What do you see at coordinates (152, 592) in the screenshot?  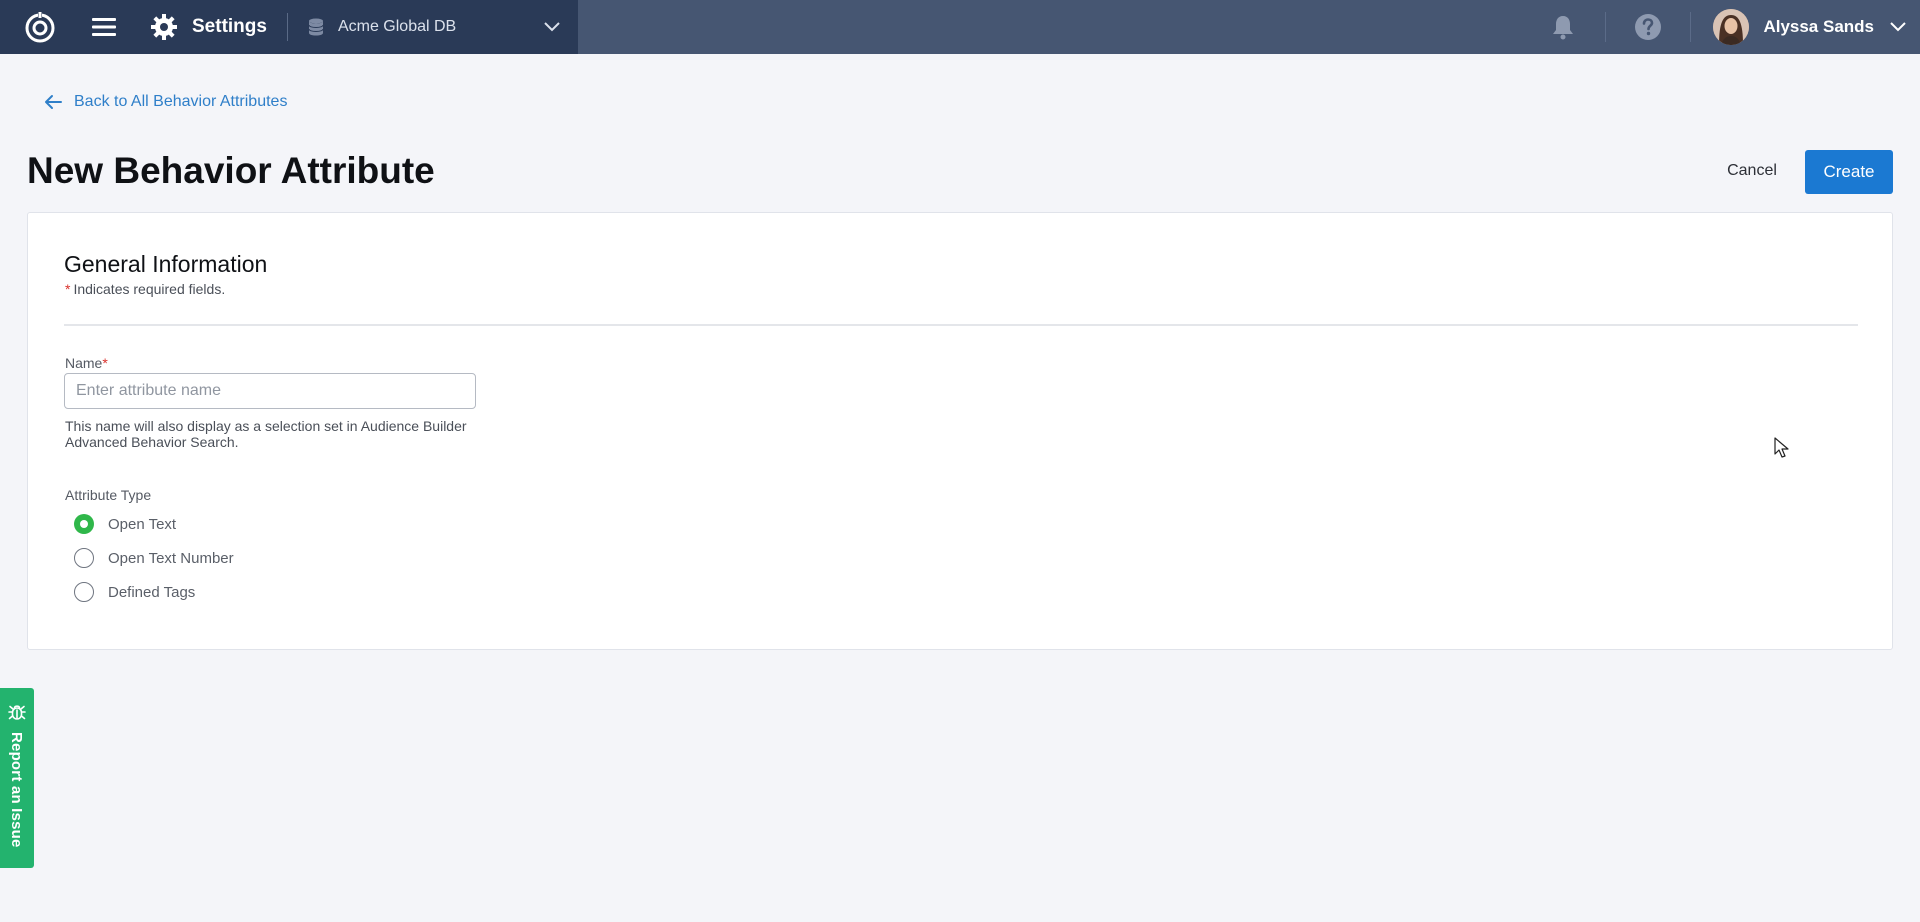 I see `radio-label: Defined Tags` at bounding box center [152, 592].